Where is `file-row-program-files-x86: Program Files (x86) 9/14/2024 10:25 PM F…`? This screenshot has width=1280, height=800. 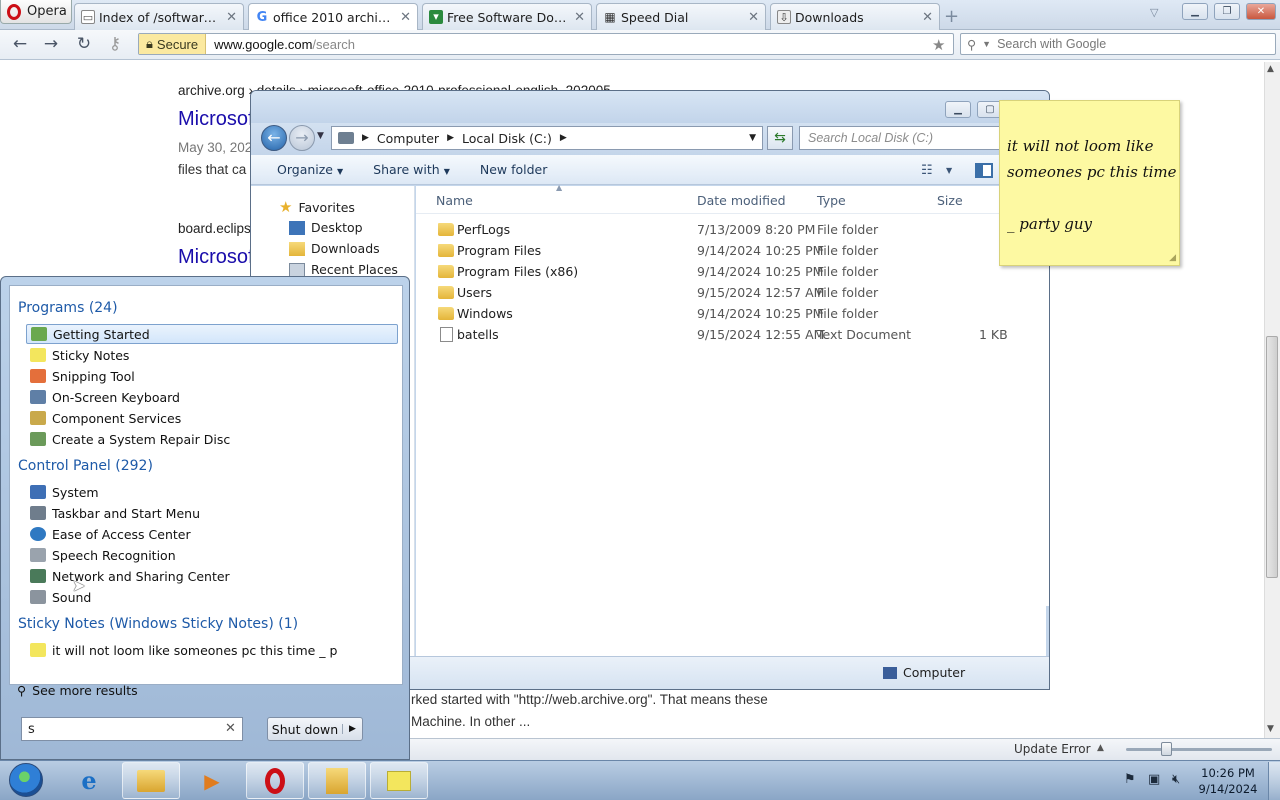 file-row-program-files-x86: Program Files (x86) 9/14/2024 10:25 PM F… is located at coordinates (732, 271).